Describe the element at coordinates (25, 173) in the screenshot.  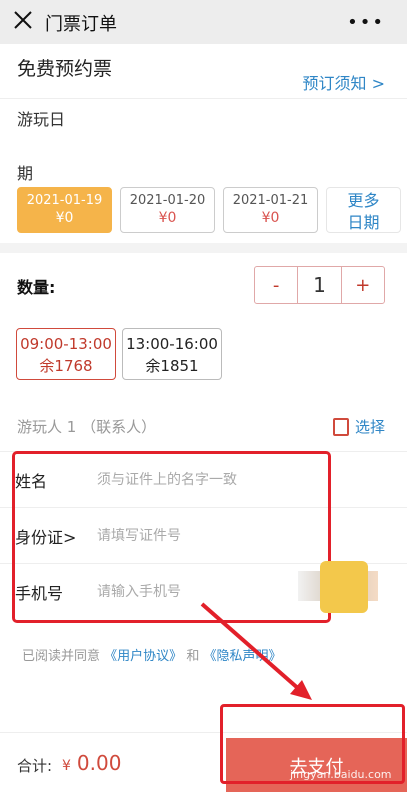
I see `play-date-label-cont: 期` at that location.